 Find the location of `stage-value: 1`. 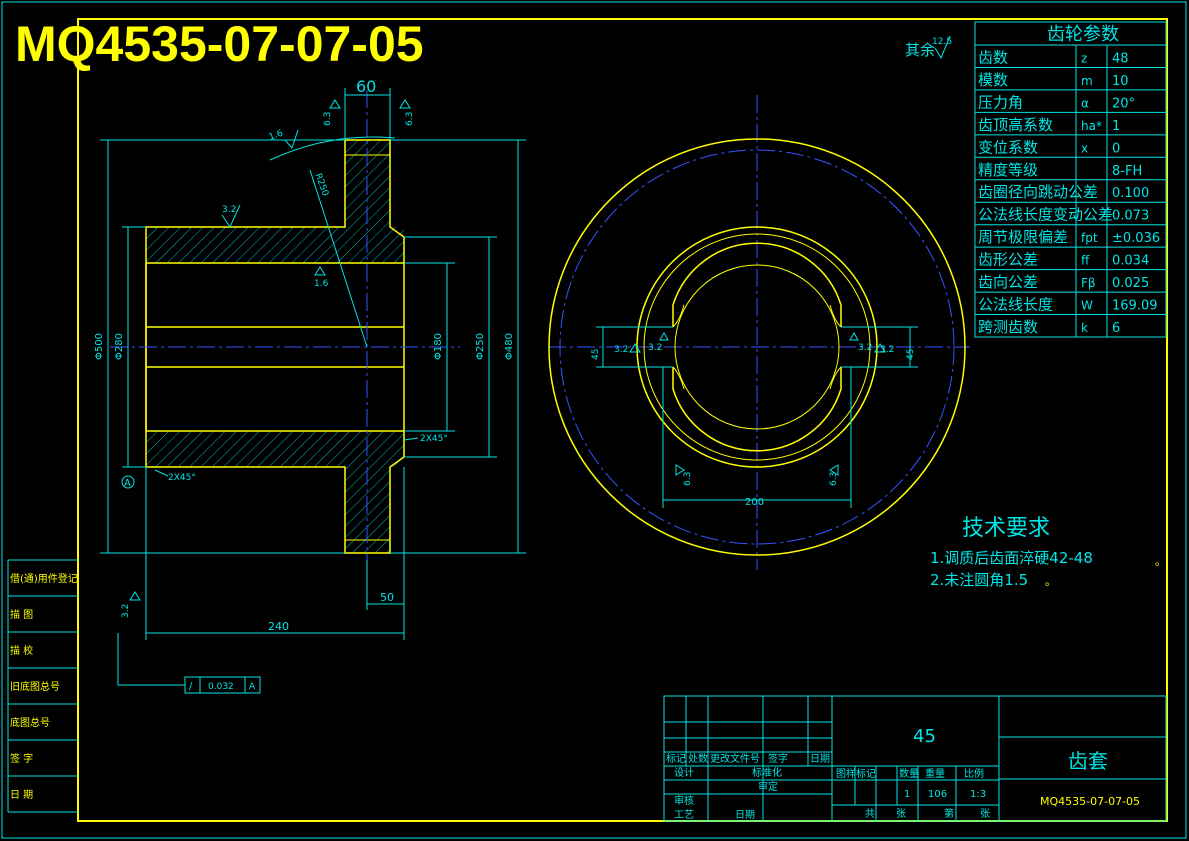

stage-value: 1 is located at coordinates (907, 794).